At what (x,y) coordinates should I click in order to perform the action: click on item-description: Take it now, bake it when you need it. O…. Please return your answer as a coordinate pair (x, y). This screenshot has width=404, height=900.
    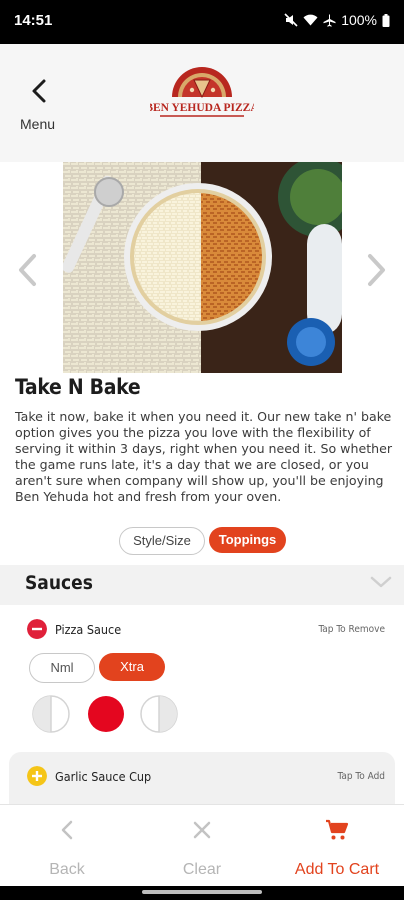
    Looking at the image, I should click on (204, 456).